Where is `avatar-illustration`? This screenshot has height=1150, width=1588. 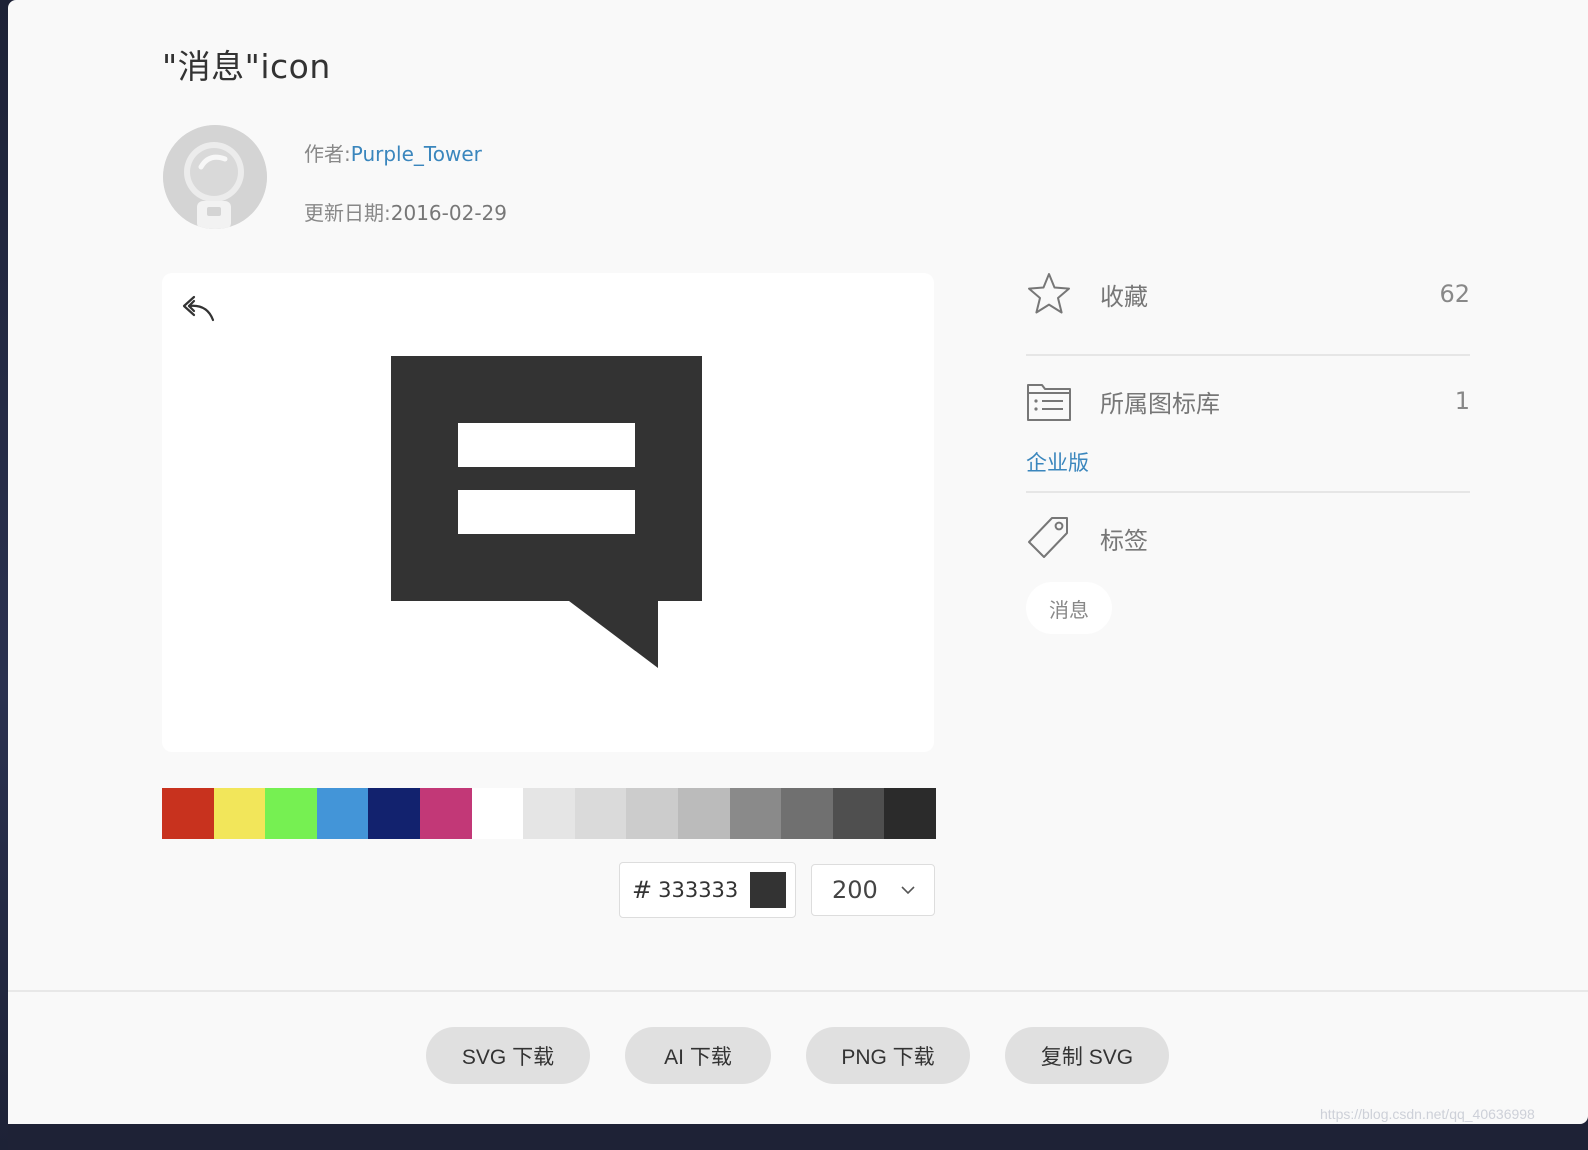 avatar-illustration is located at coordinates (215, 177).